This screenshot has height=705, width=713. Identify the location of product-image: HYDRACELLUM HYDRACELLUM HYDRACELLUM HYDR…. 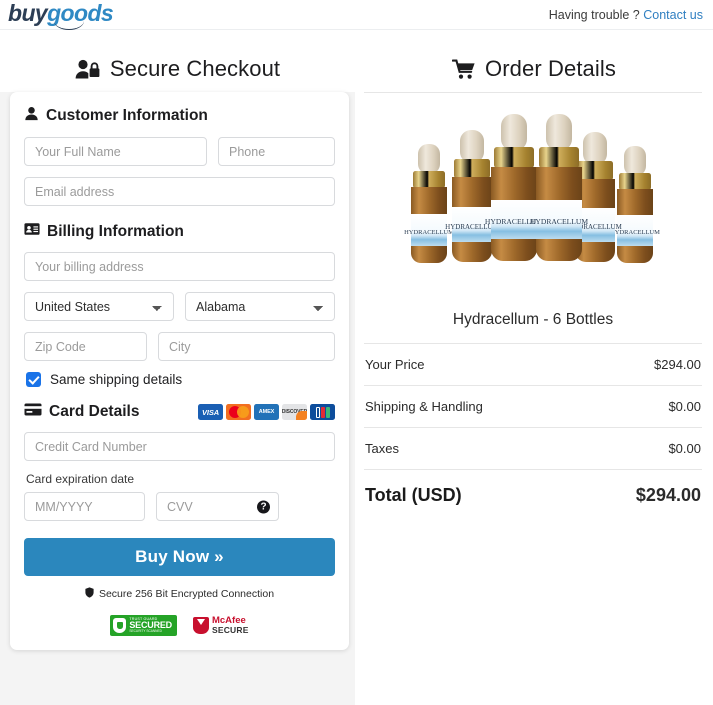
(533, 195).